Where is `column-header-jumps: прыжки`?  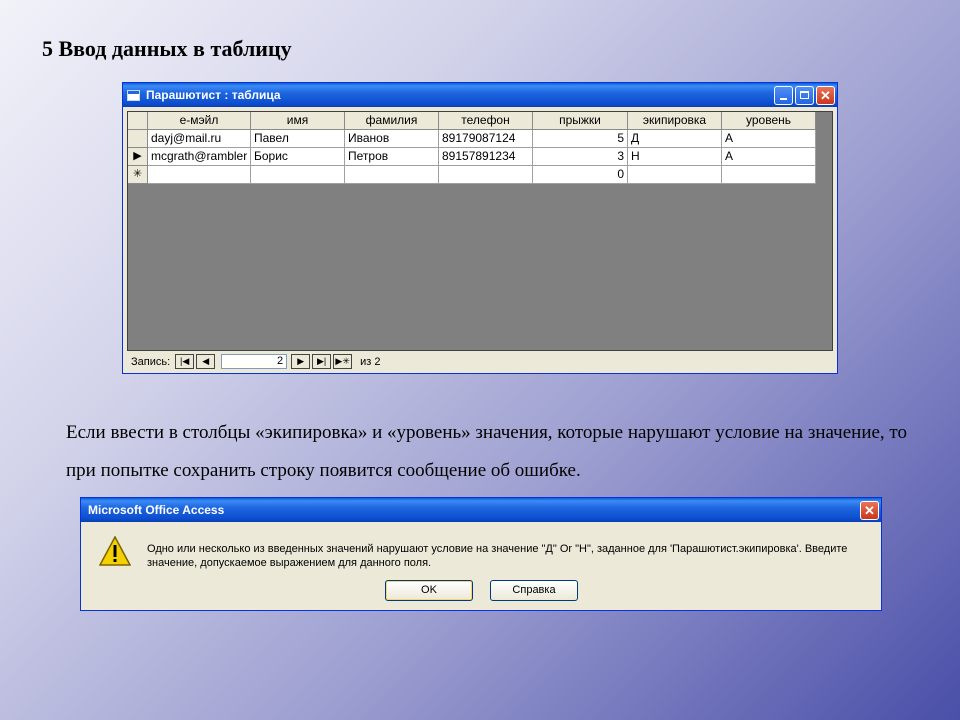
column-header-jumps: прыжки is located at coordinates (580, 121).